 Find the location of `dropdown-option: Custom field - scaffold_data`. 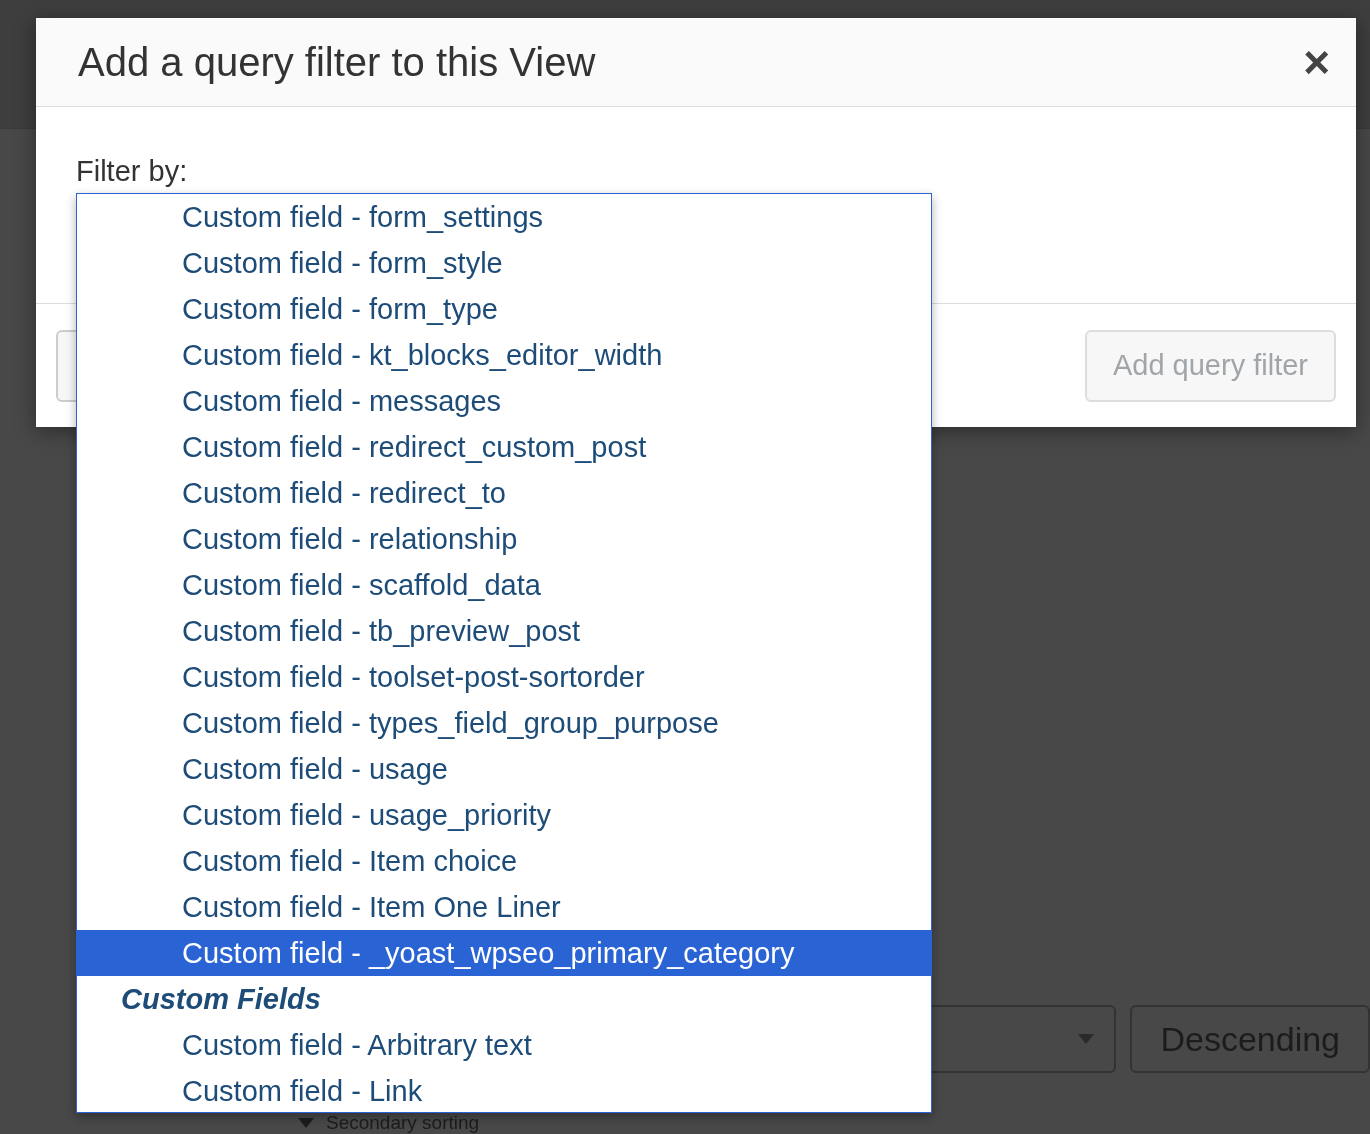

dropdown-option: Custom field - scaffold_data is located at coordinates (504, 585).